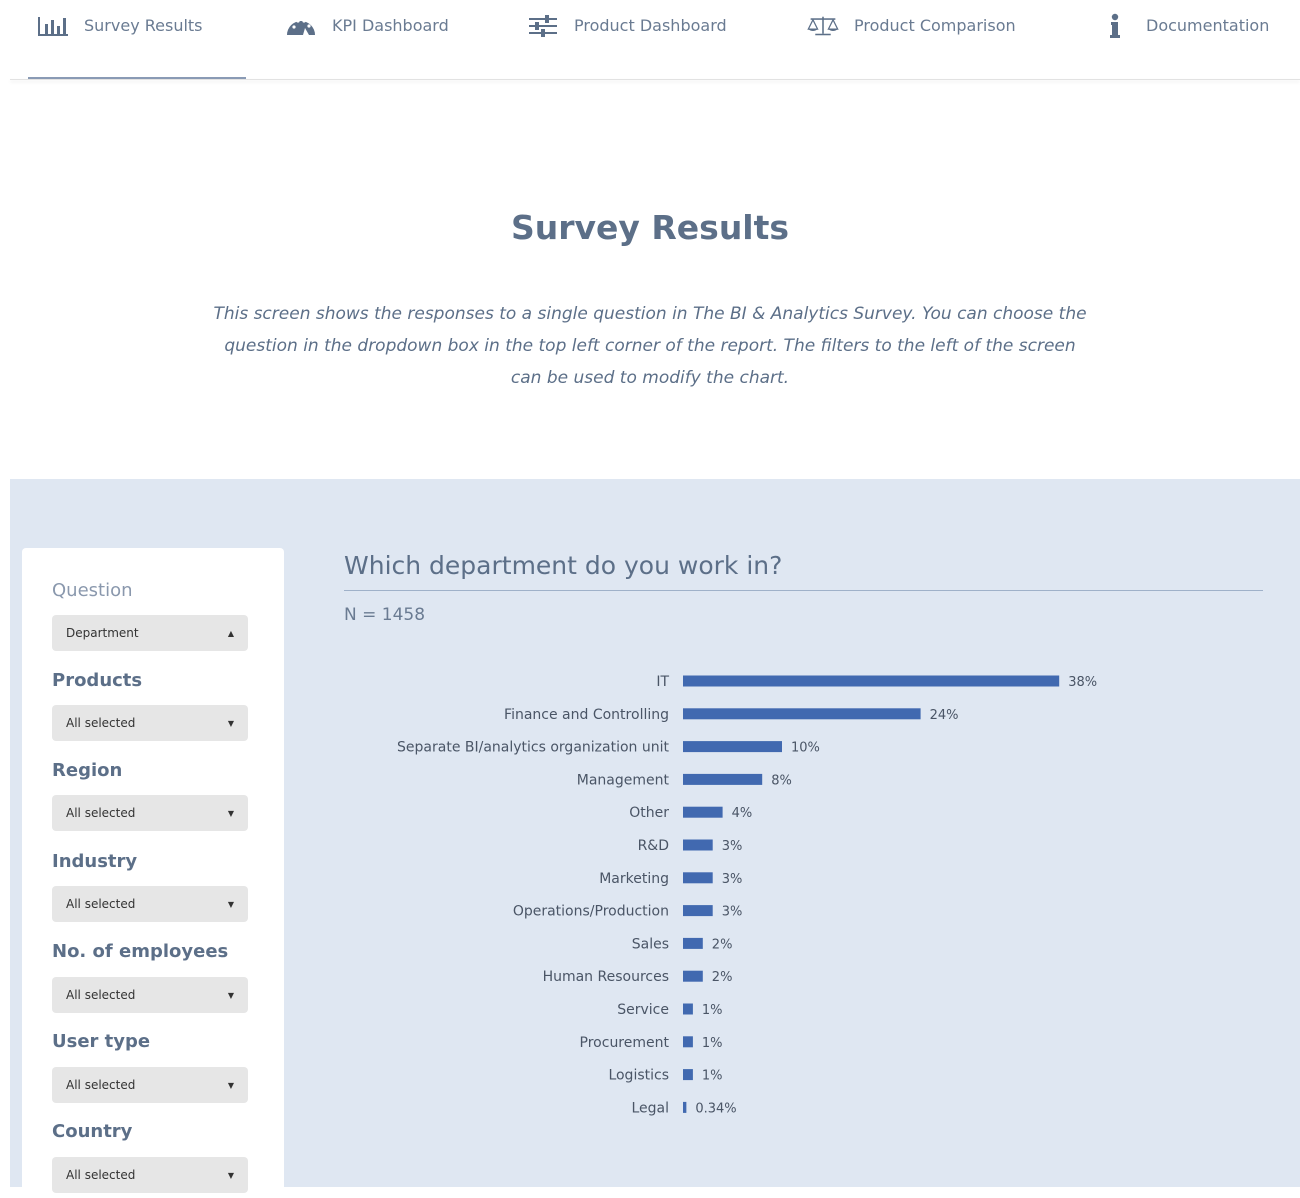  What do you see at coordinates (650, 944) in the screenshot?
I see `category-label: Sales` at bounding box center [650, 944].